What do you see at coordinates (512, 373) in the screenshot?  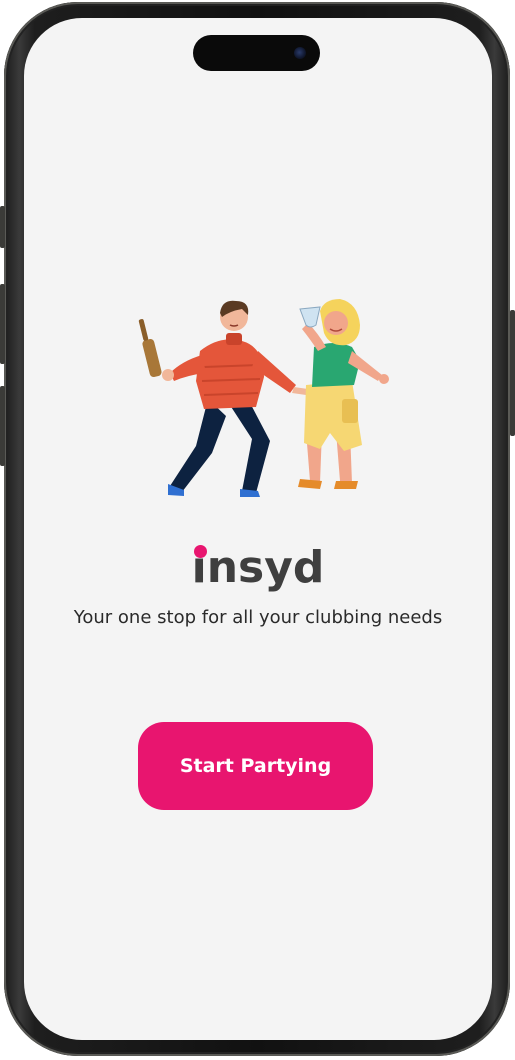 I see `power-button` at bounding box center [512, 373].